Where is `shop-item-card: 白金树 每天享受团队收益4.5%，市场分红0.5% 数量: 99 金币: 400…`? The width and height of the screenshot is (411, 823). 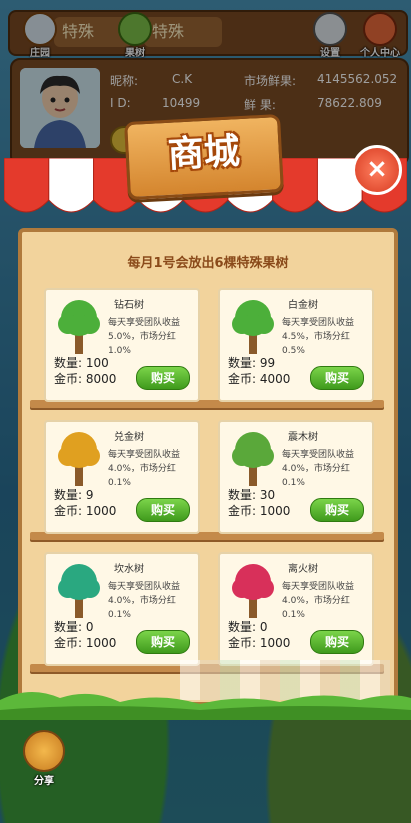
shop-item-card: 白金树 每天享受团队收益4.5%，市场分红0.5% 数量: 99 金币: 400… is located at coordinates (296, 345).